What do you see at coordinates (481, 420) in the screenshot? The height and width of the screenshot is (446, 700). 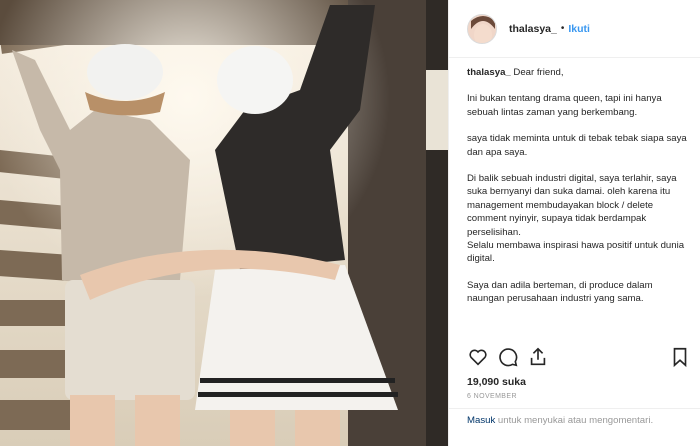 I see `login-link: Masuk` at bounding box center [481, 420].